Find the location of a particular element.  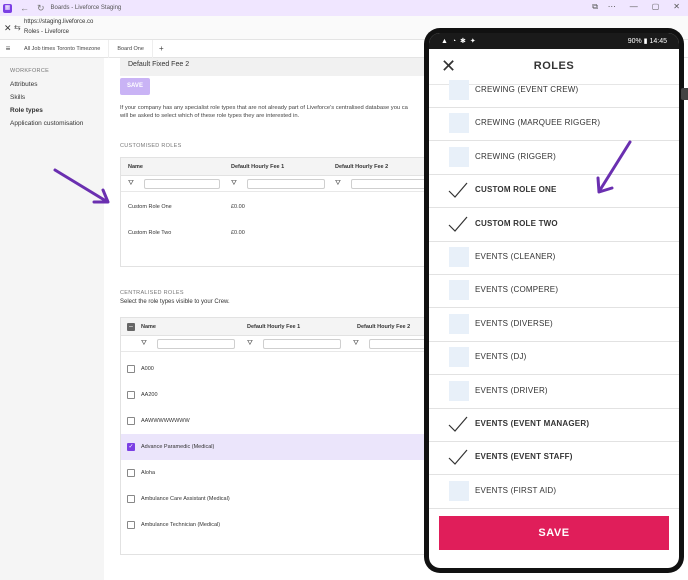

maximize-icon: ▢ is located at coordinates (656, 6).